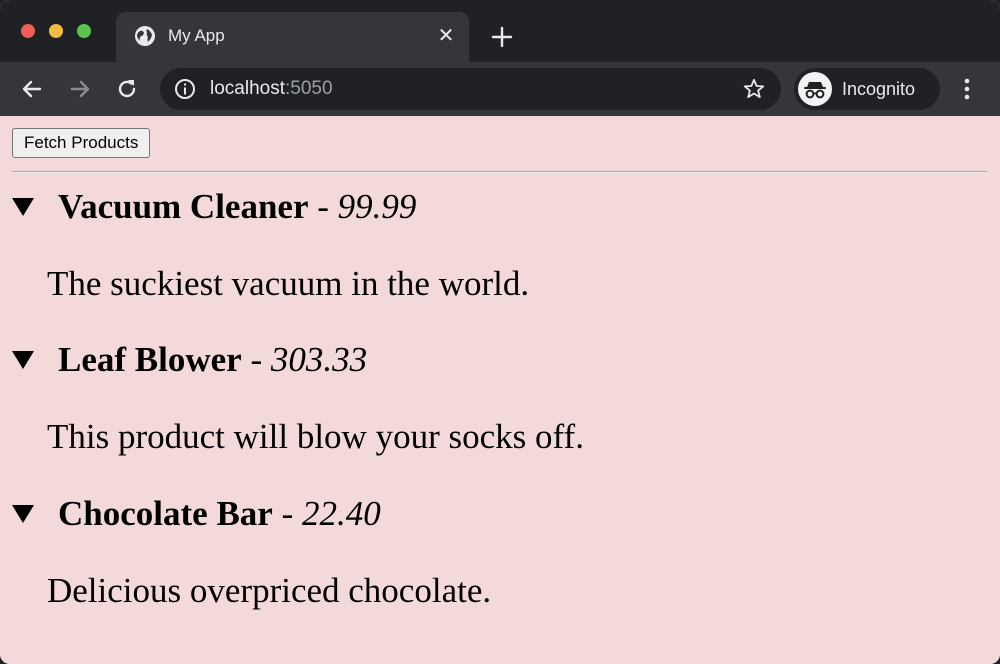 The height and width of the screenshot is (664, 1000). Describe the element at coordinates (196, 35) in the screenshot. I see `tab-title: My App` at that location.